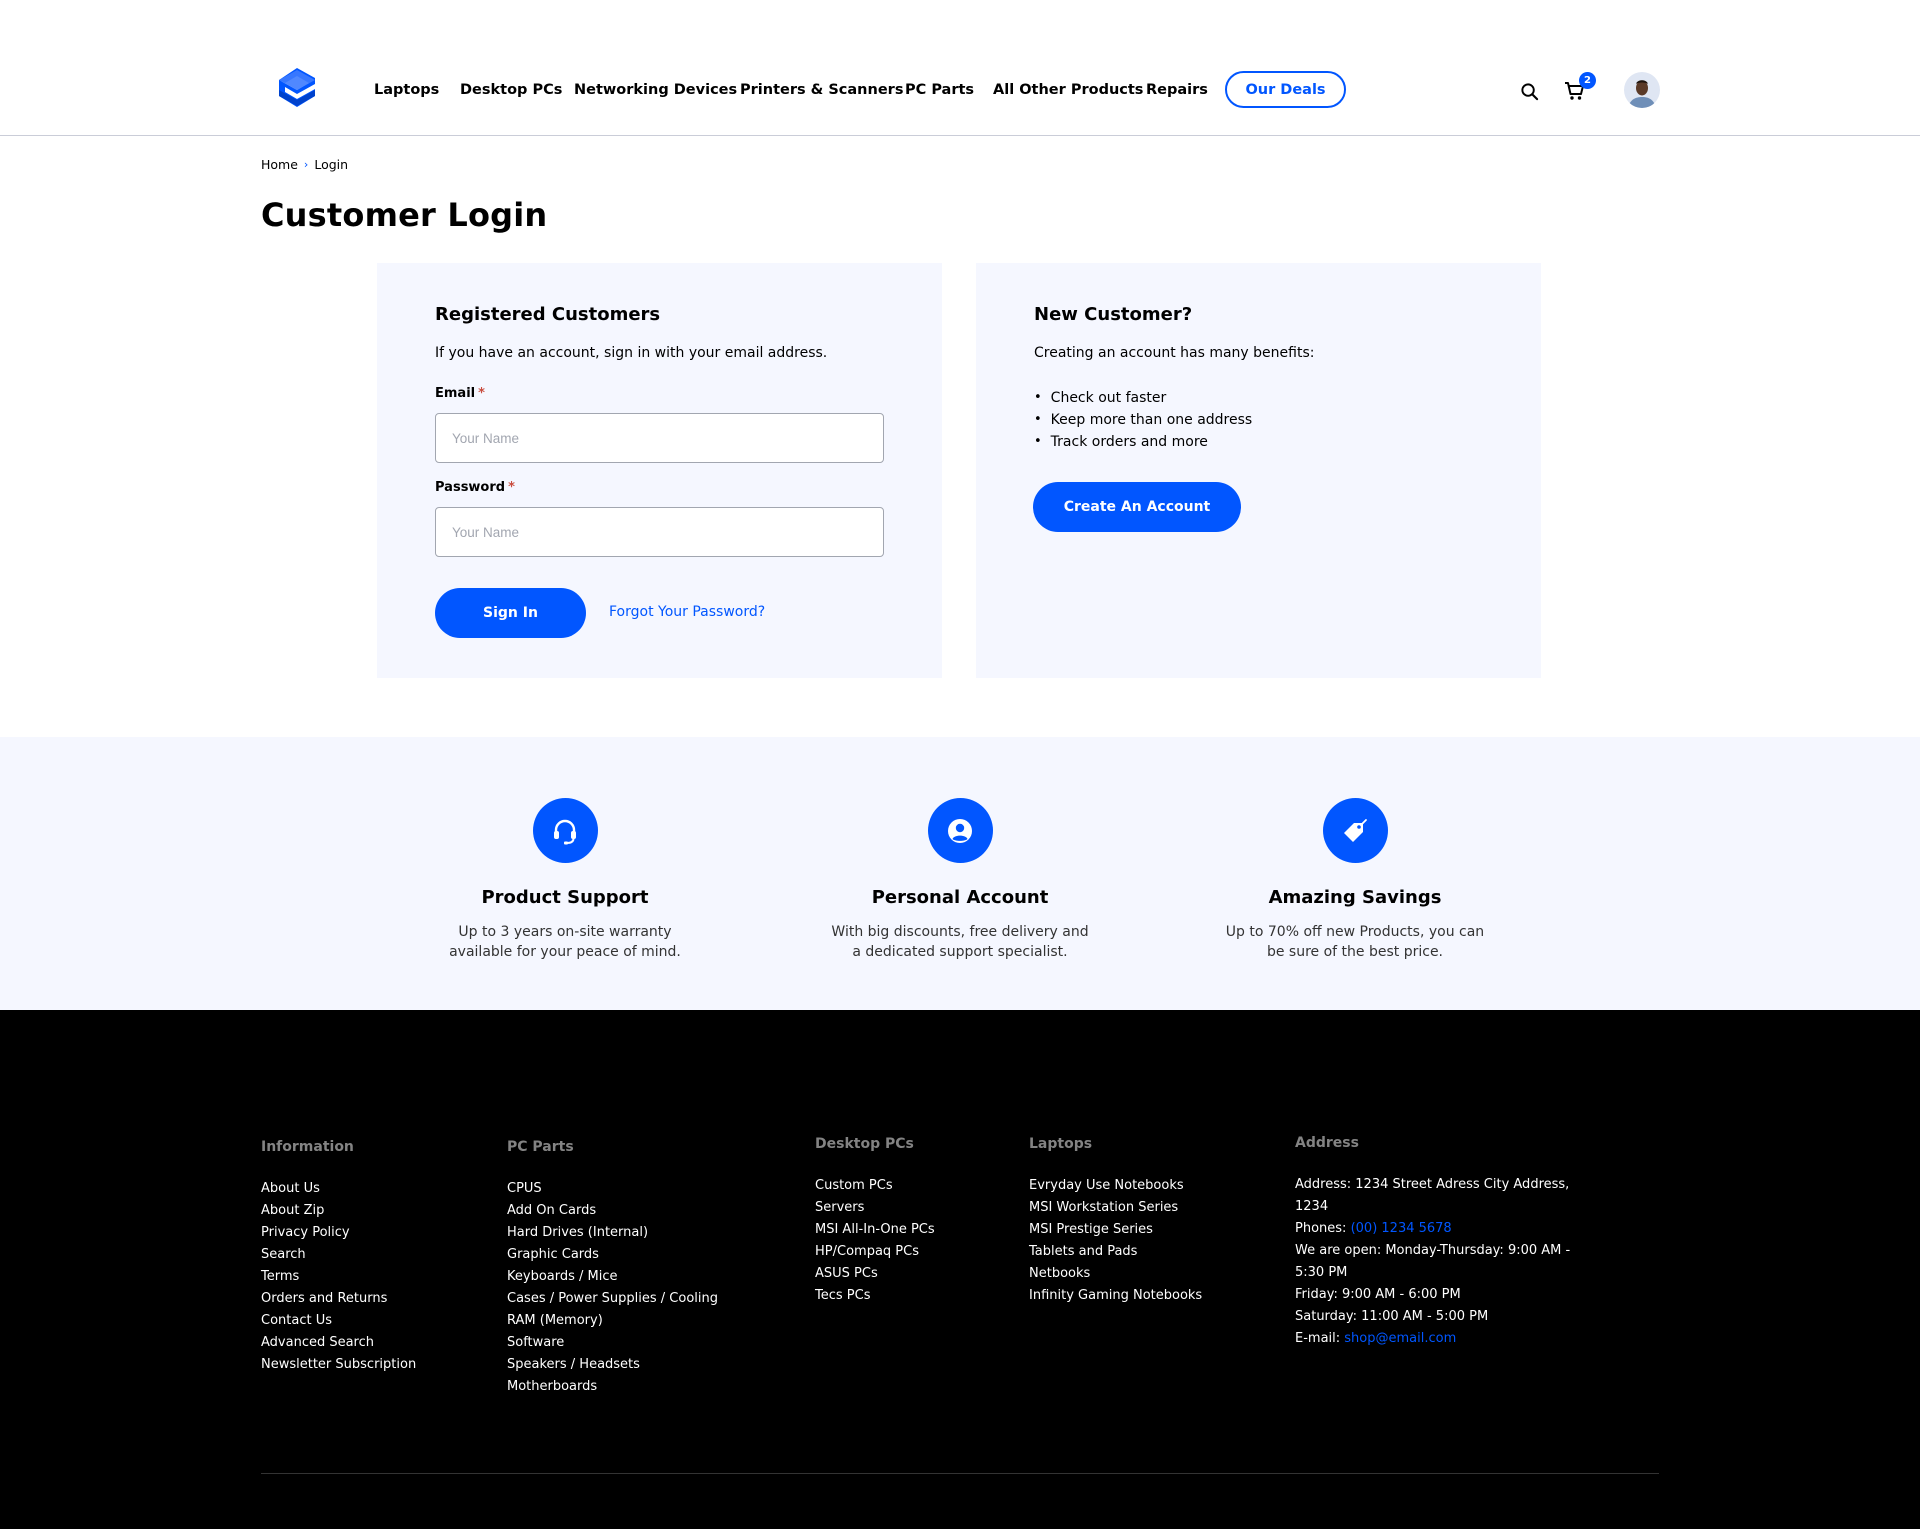  I want to click on forgot-password-link: Forgot Your Password?, so click(687, 612).